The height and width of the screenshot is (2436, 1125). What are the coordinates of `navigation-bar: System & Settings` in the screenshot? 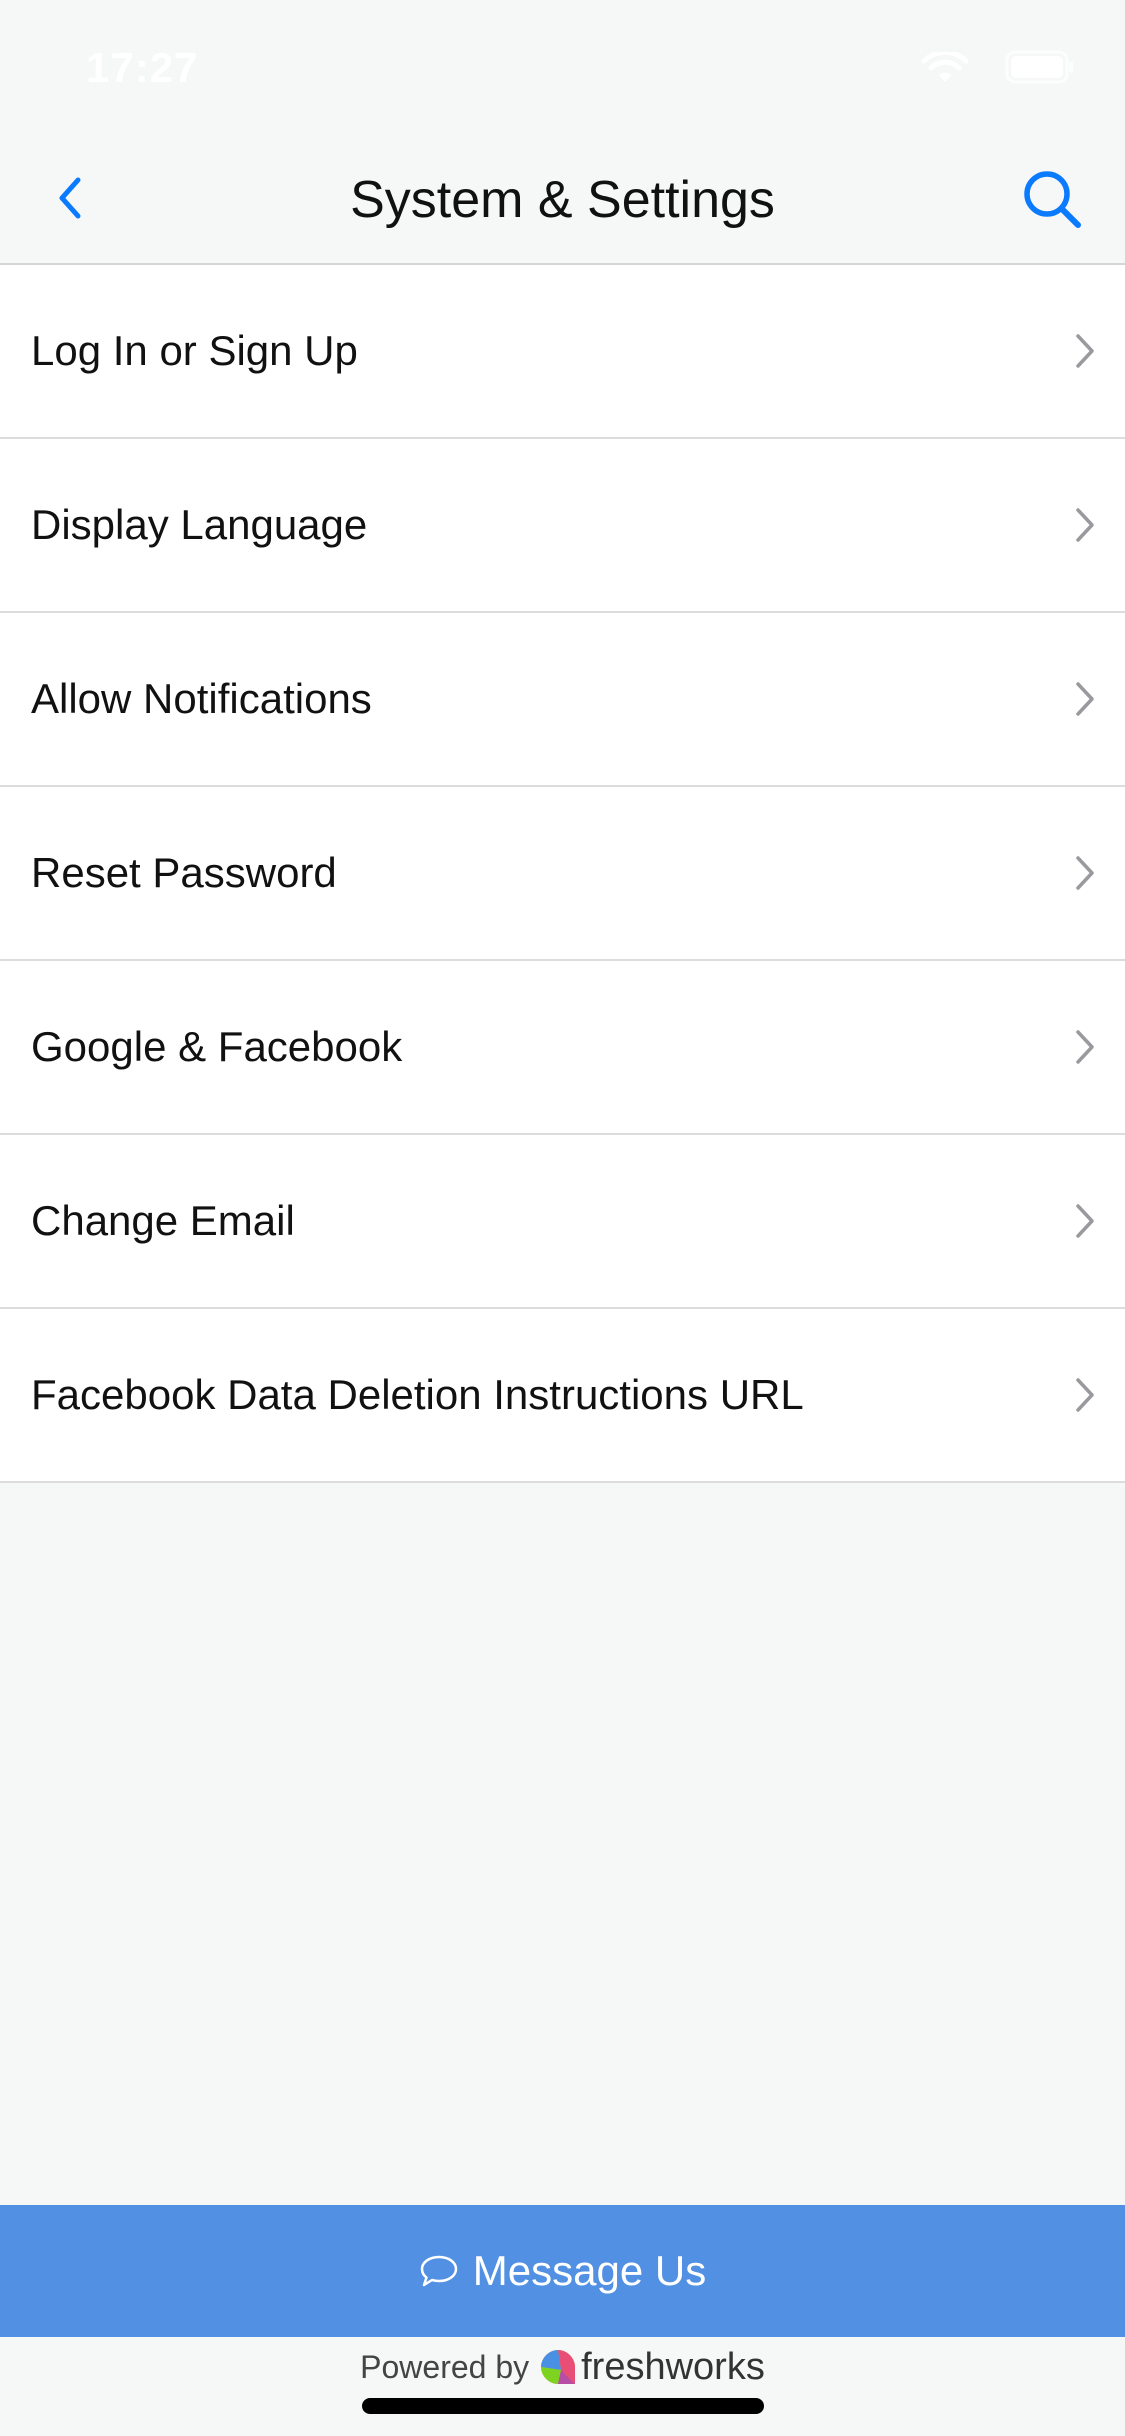 It's located at (562, 197).